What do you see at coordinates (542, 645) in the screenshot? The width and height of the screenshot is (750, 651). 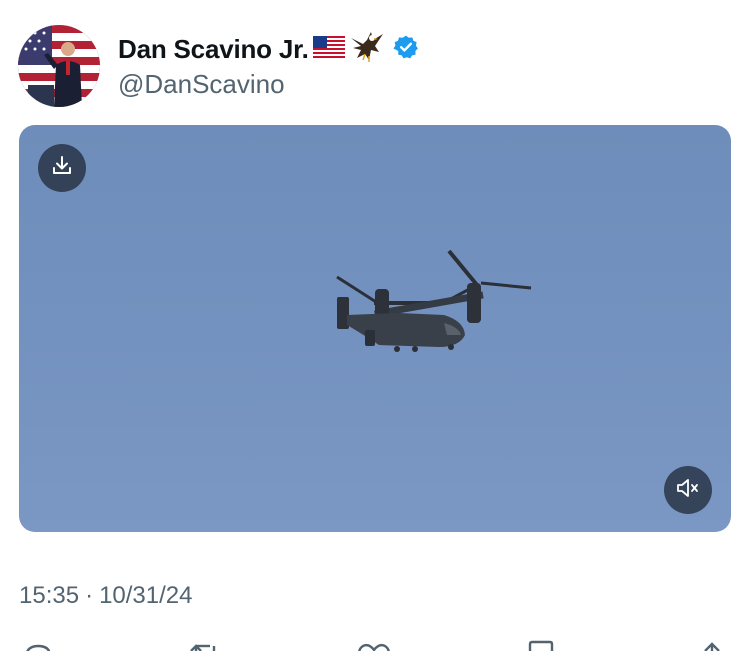 I see `bookmark-icon` at bounding box center [542, 645].